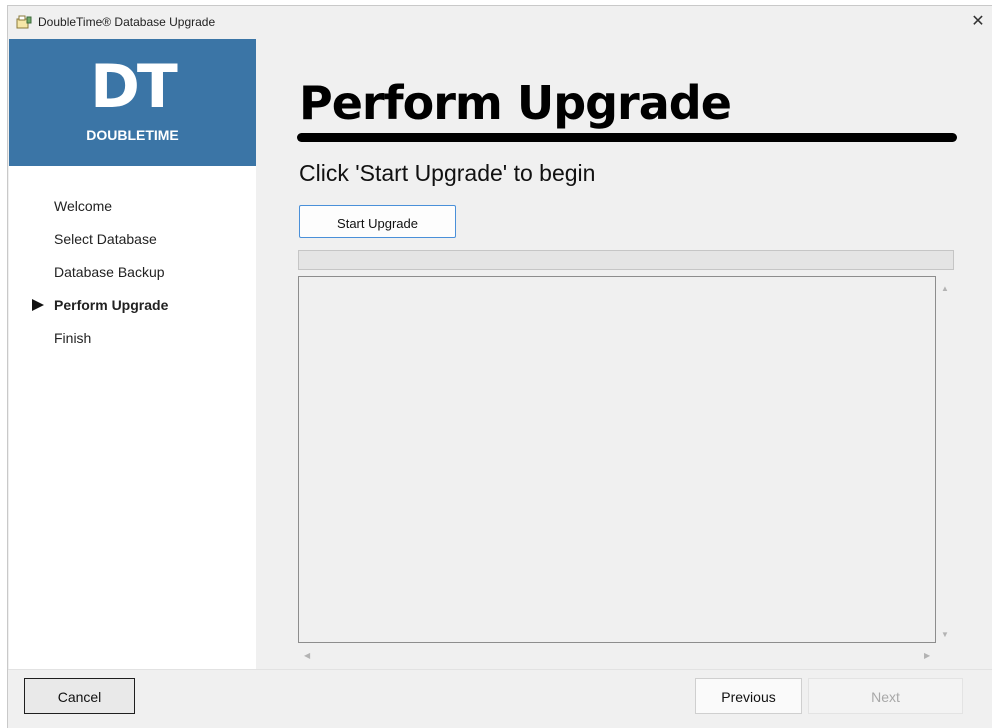 Image resolution: width=992 pixels, height=728 pixels. I want to click on close-icon: ✕, so click(978, 22).